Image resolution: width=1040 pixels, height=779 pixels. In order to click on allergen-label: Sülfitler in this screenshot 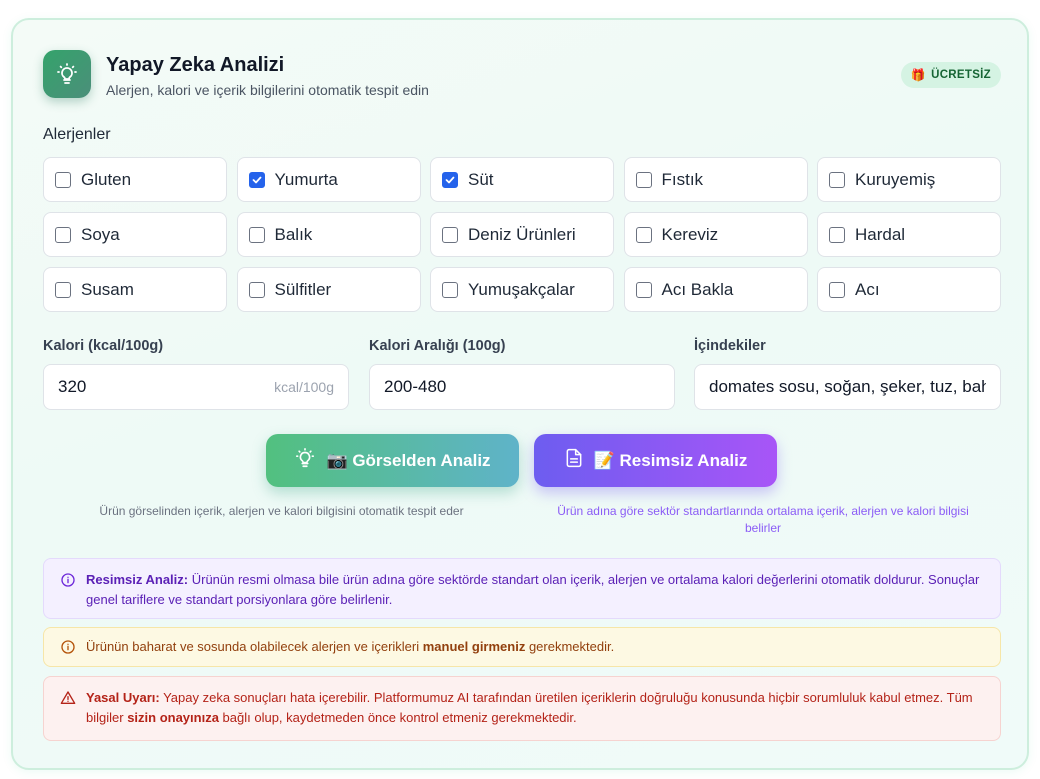, I will do `click(303, 289)`.